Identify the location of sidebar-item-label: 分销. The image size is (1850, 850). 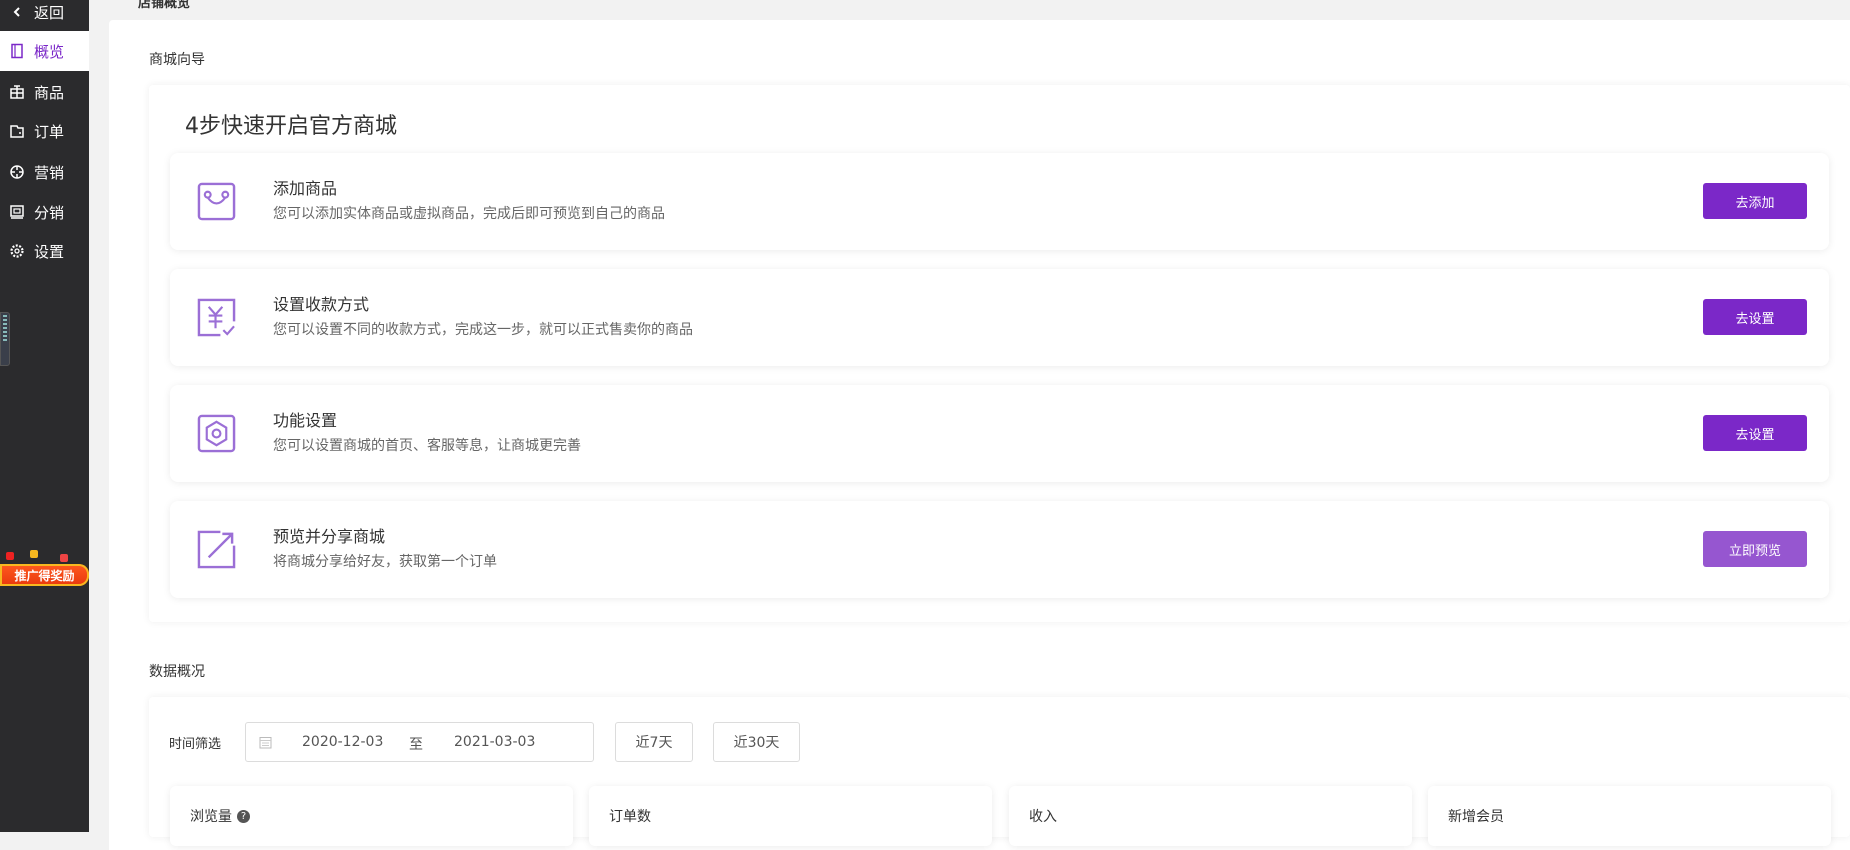
(49, 212).